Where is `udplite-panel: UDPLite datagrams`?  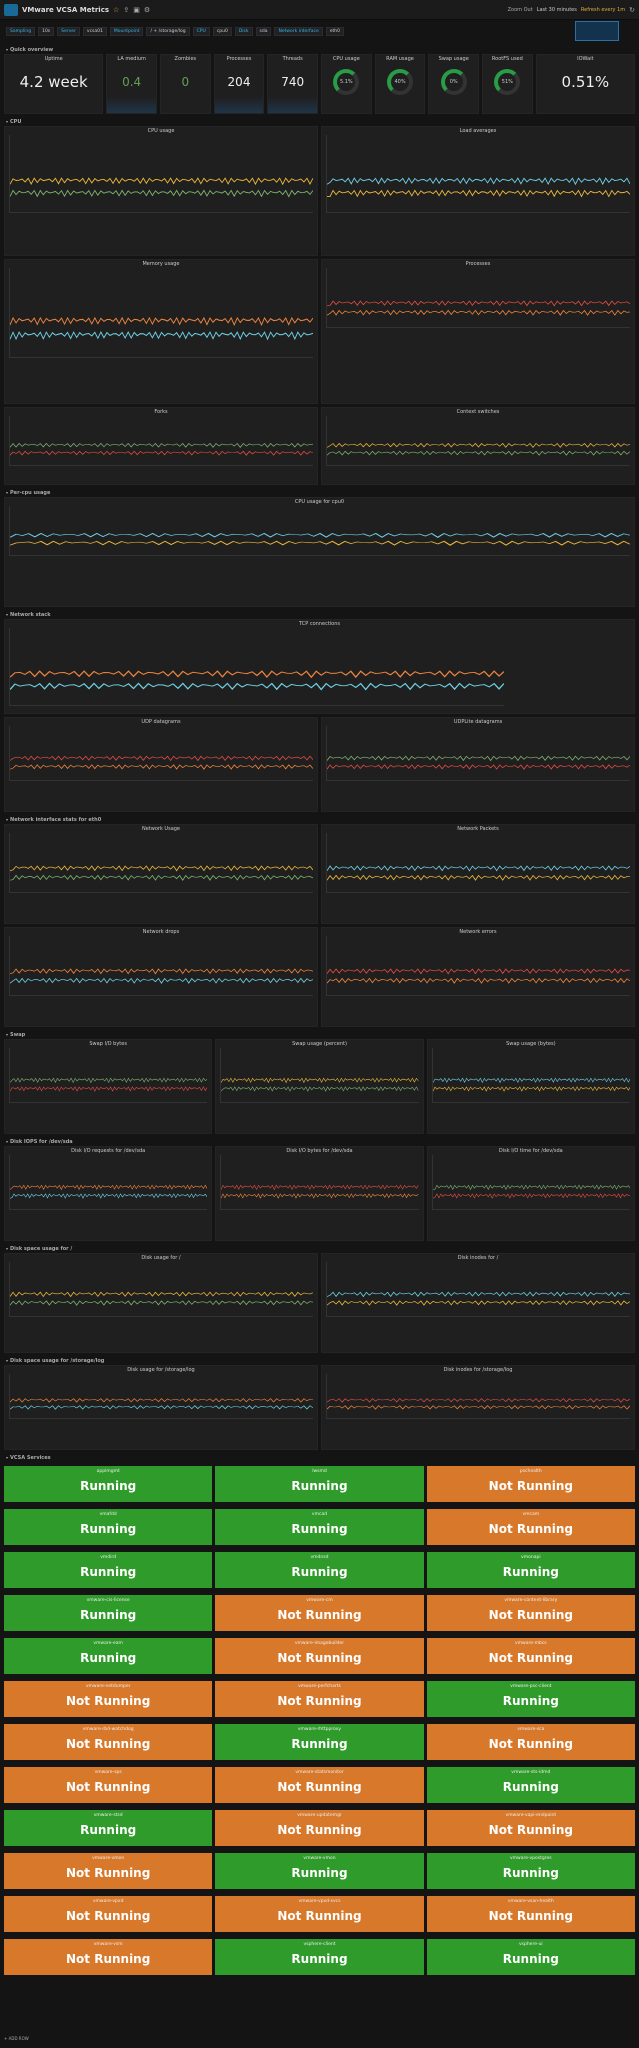
udplite-panel: UDPLite datagrams is located at coordinates (478, 764).